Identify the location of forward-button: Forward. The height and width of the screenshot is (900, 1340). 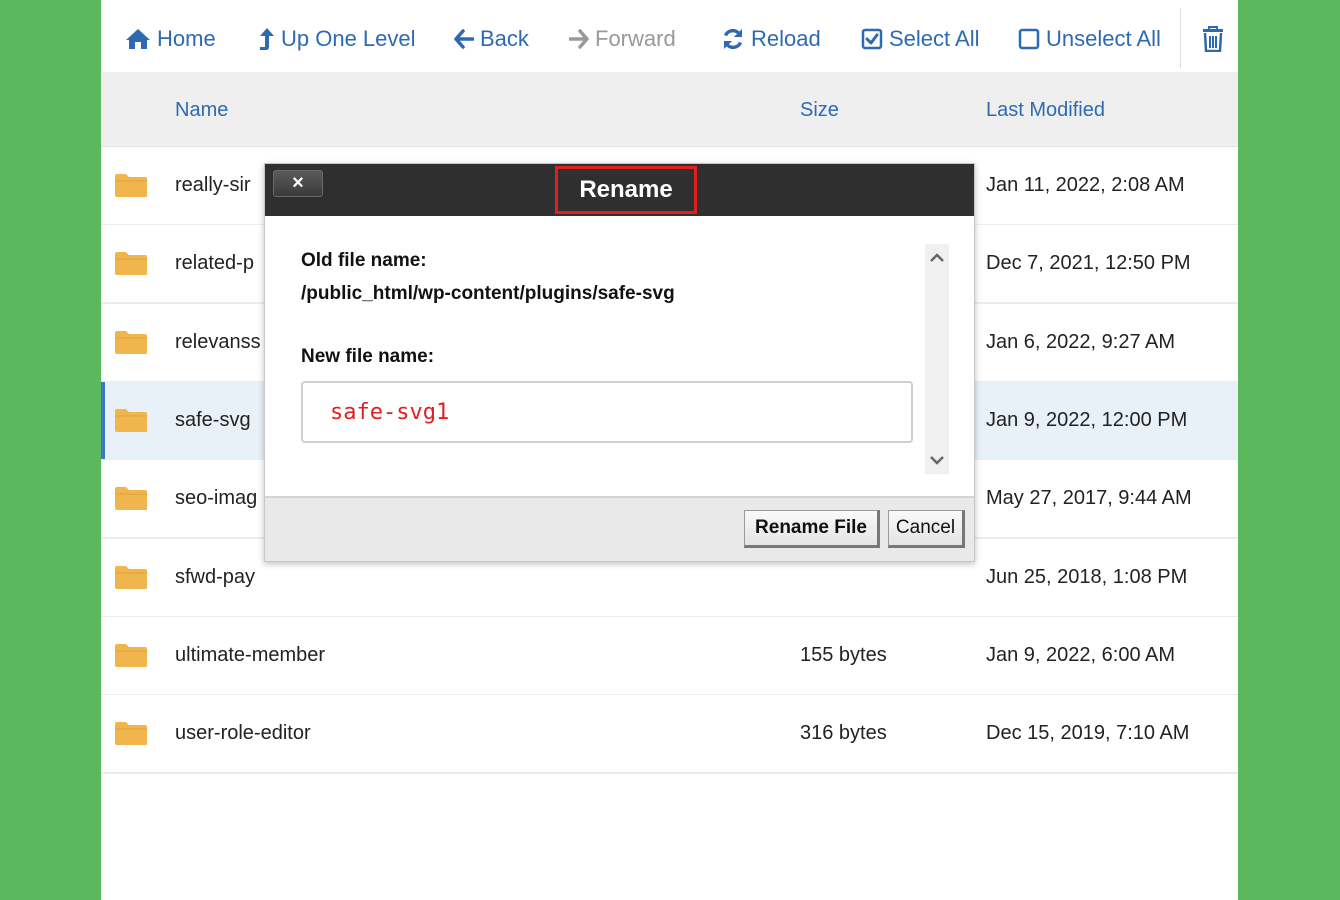
(622, 39).